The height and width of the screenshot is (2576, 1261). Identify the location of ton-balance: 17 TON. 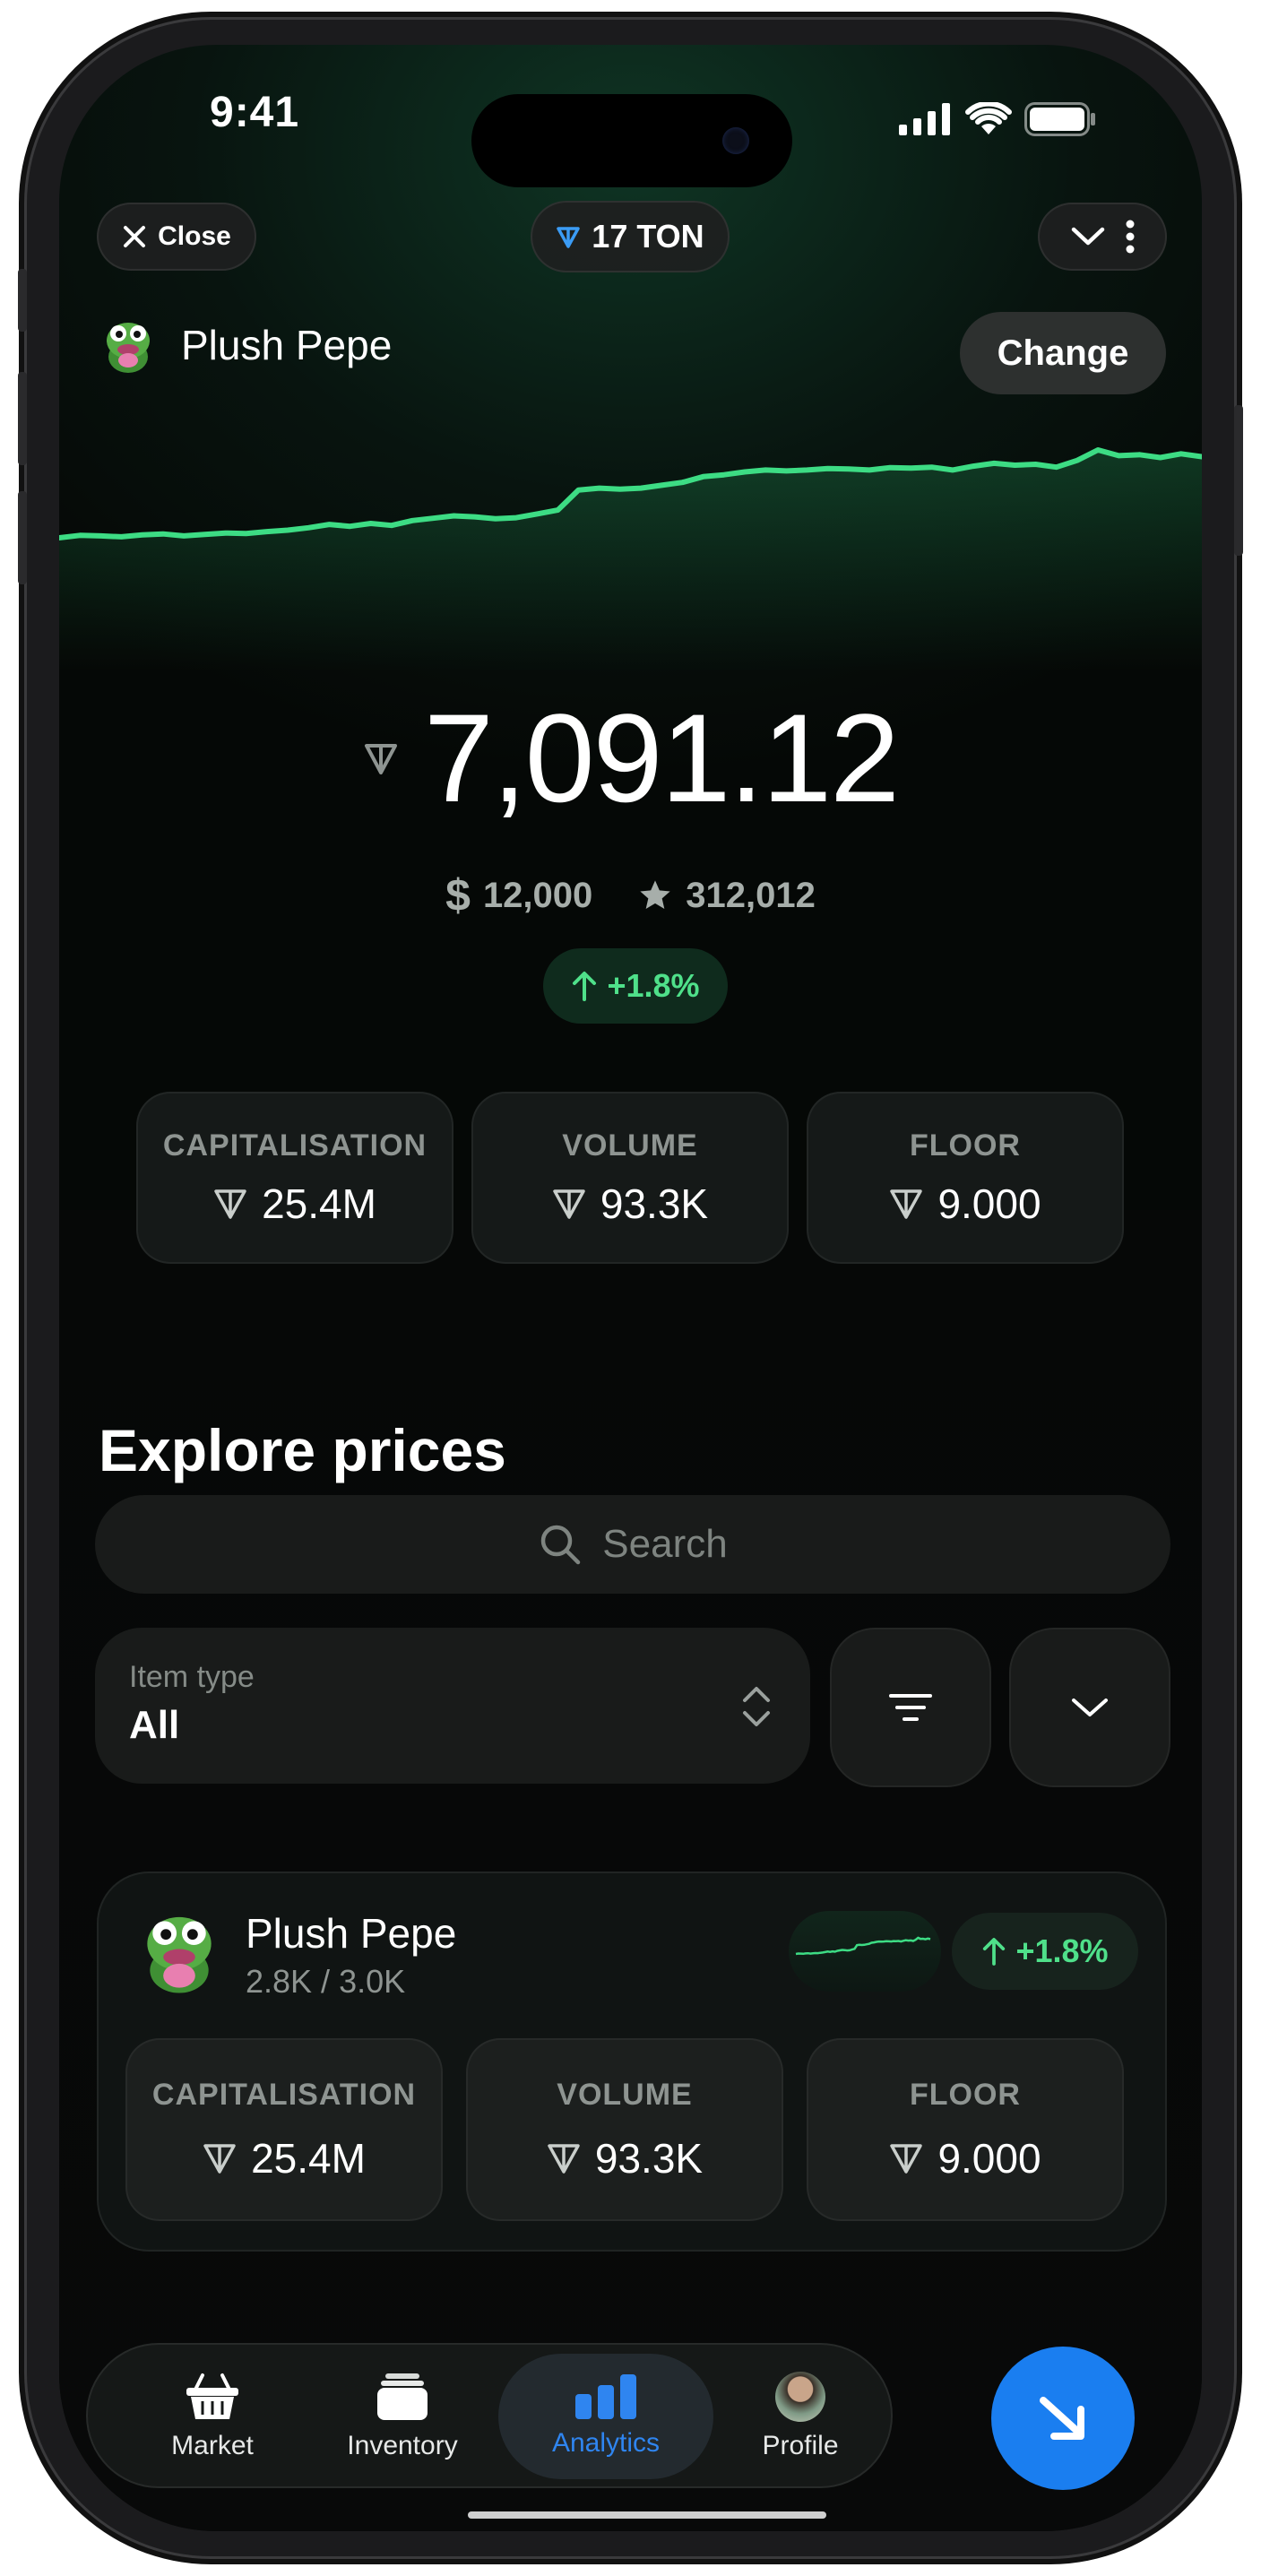
(648, 236).